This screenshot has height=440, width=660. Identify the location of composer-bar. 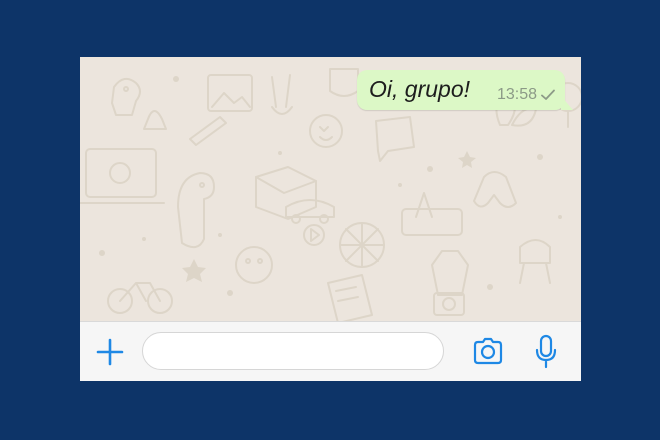
(330, 351).